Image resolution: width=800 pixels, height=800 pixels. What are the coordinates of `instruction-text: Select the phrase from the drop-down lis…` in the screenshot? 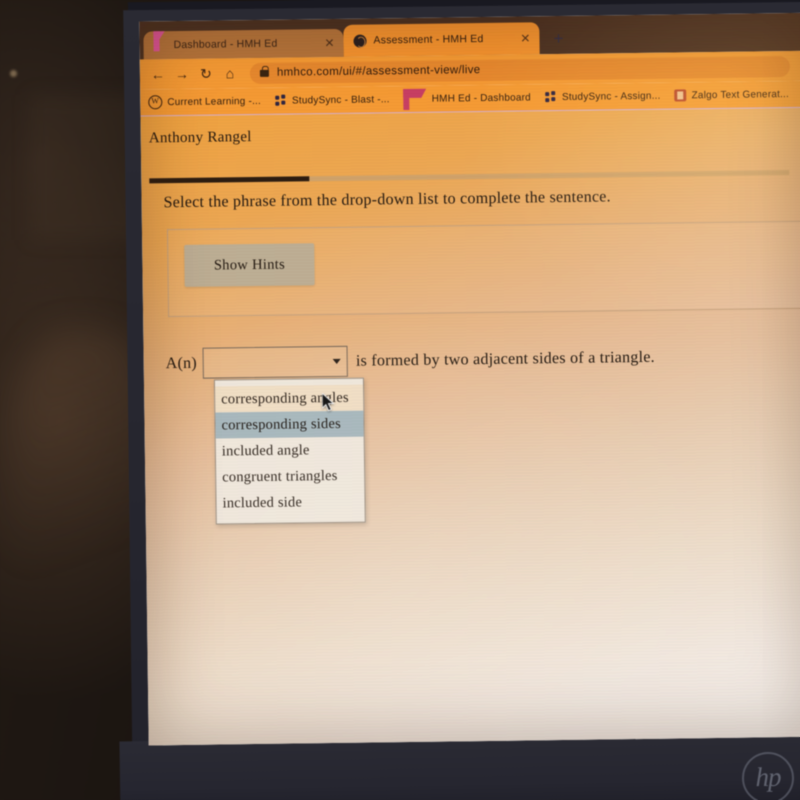 It's located at (387, 200).